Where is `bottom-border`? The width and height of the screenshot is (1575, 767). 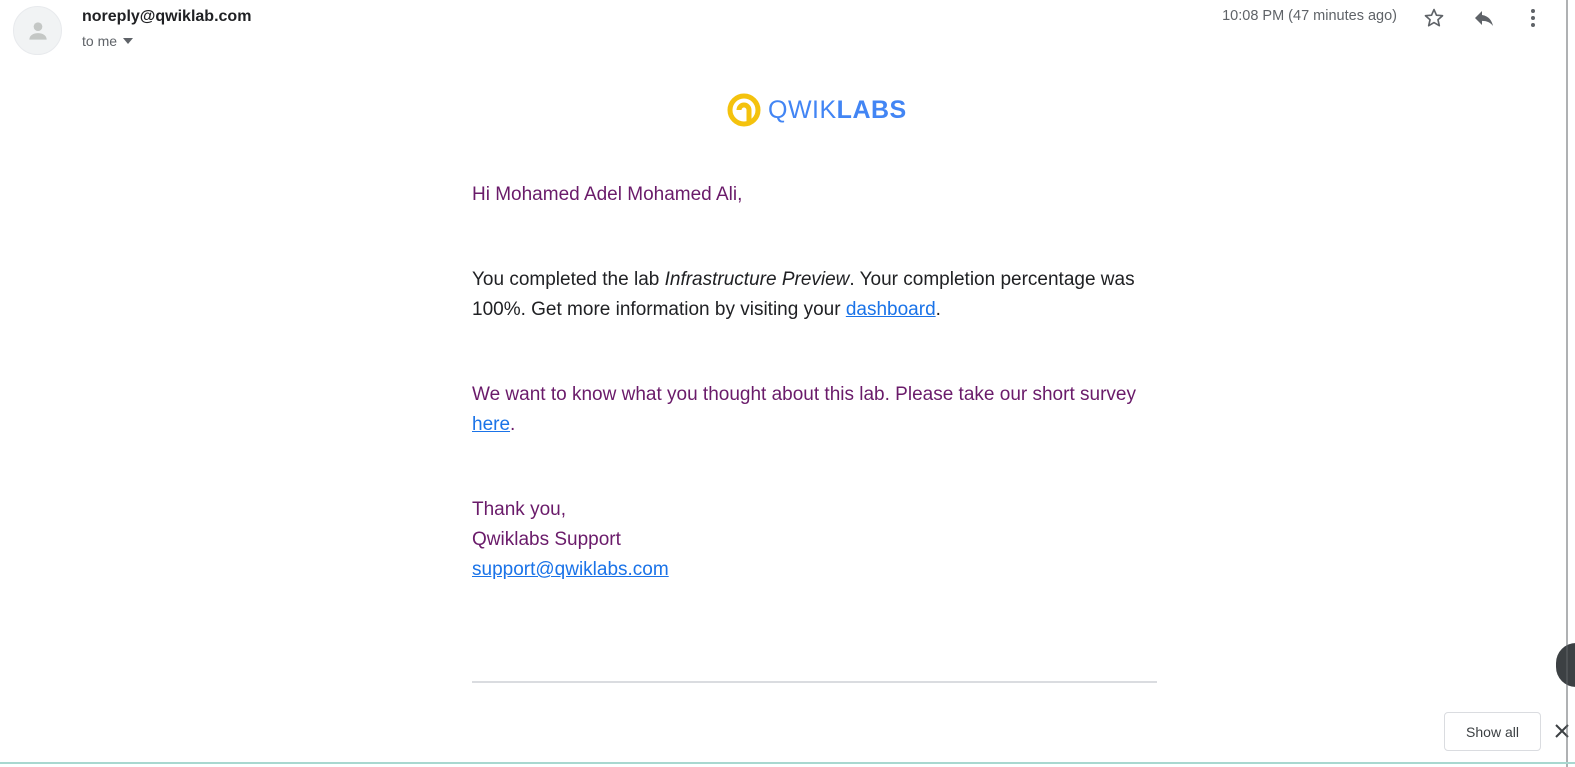 bottom-border is located at coordinates (787, 763).